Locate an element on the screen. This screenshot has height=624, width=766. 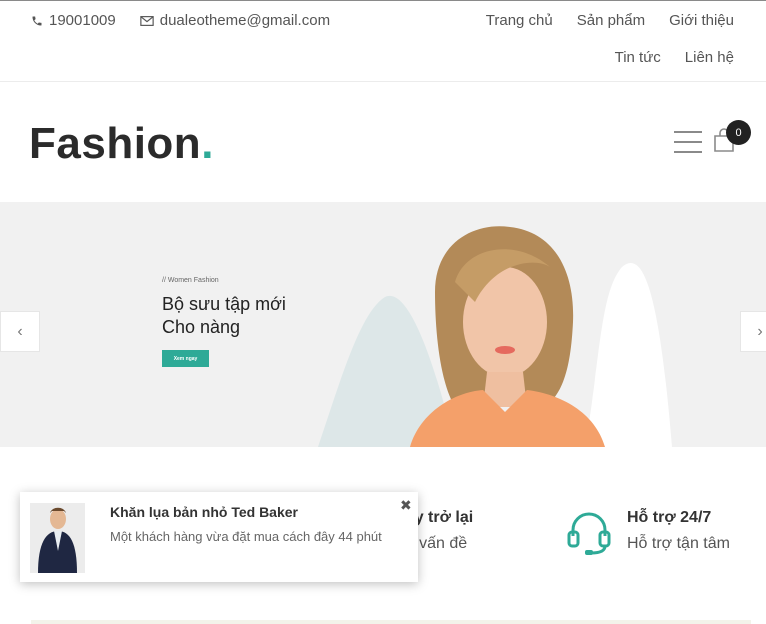
hero-title: Bộ sưu tập mới Cho nàng is located at coordinates (224, 316).